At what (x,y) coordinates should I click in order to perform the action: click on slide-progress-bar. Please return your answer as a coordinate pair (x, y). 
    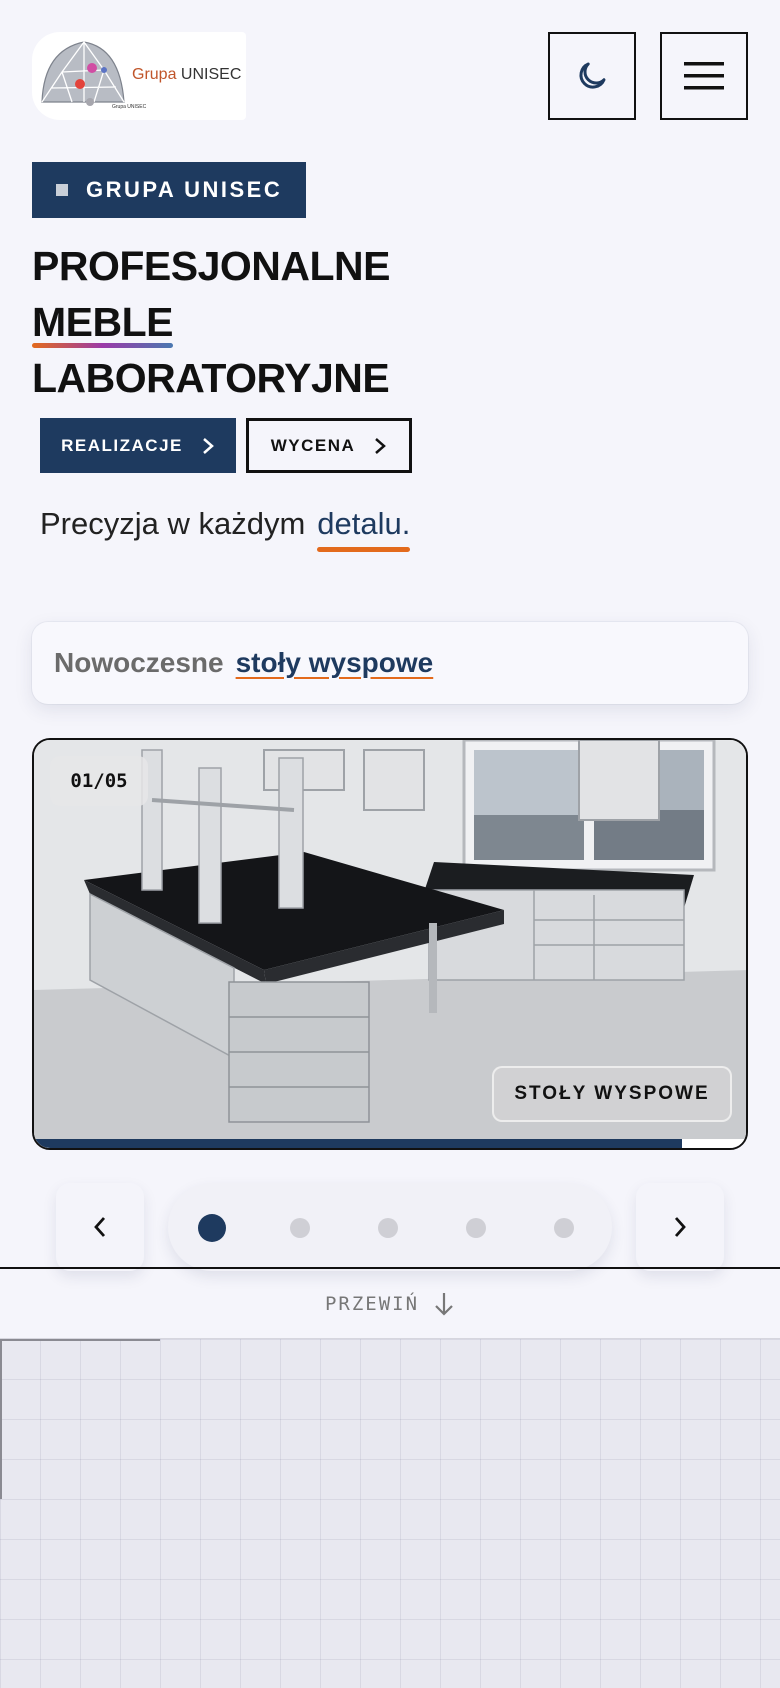
    Looking at the image, I should click on (390, 1143).